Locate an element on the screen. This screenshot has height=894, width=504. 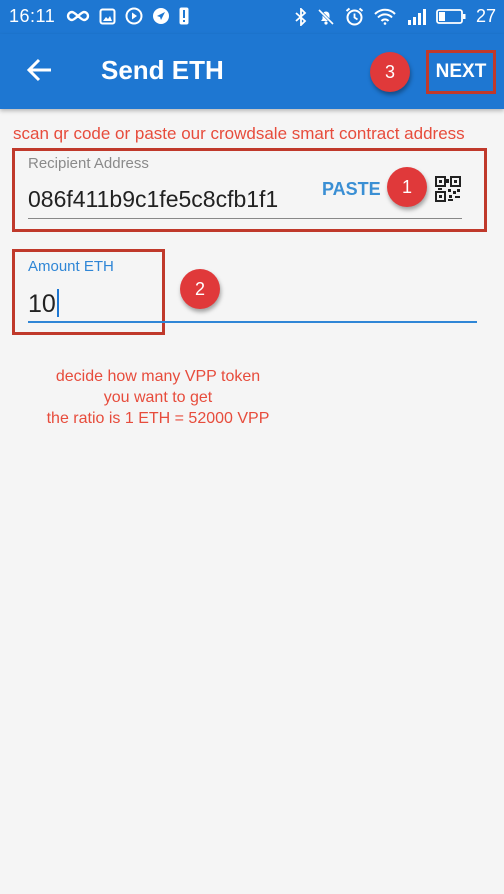
amount-underline is located at coordinates (252, 322).